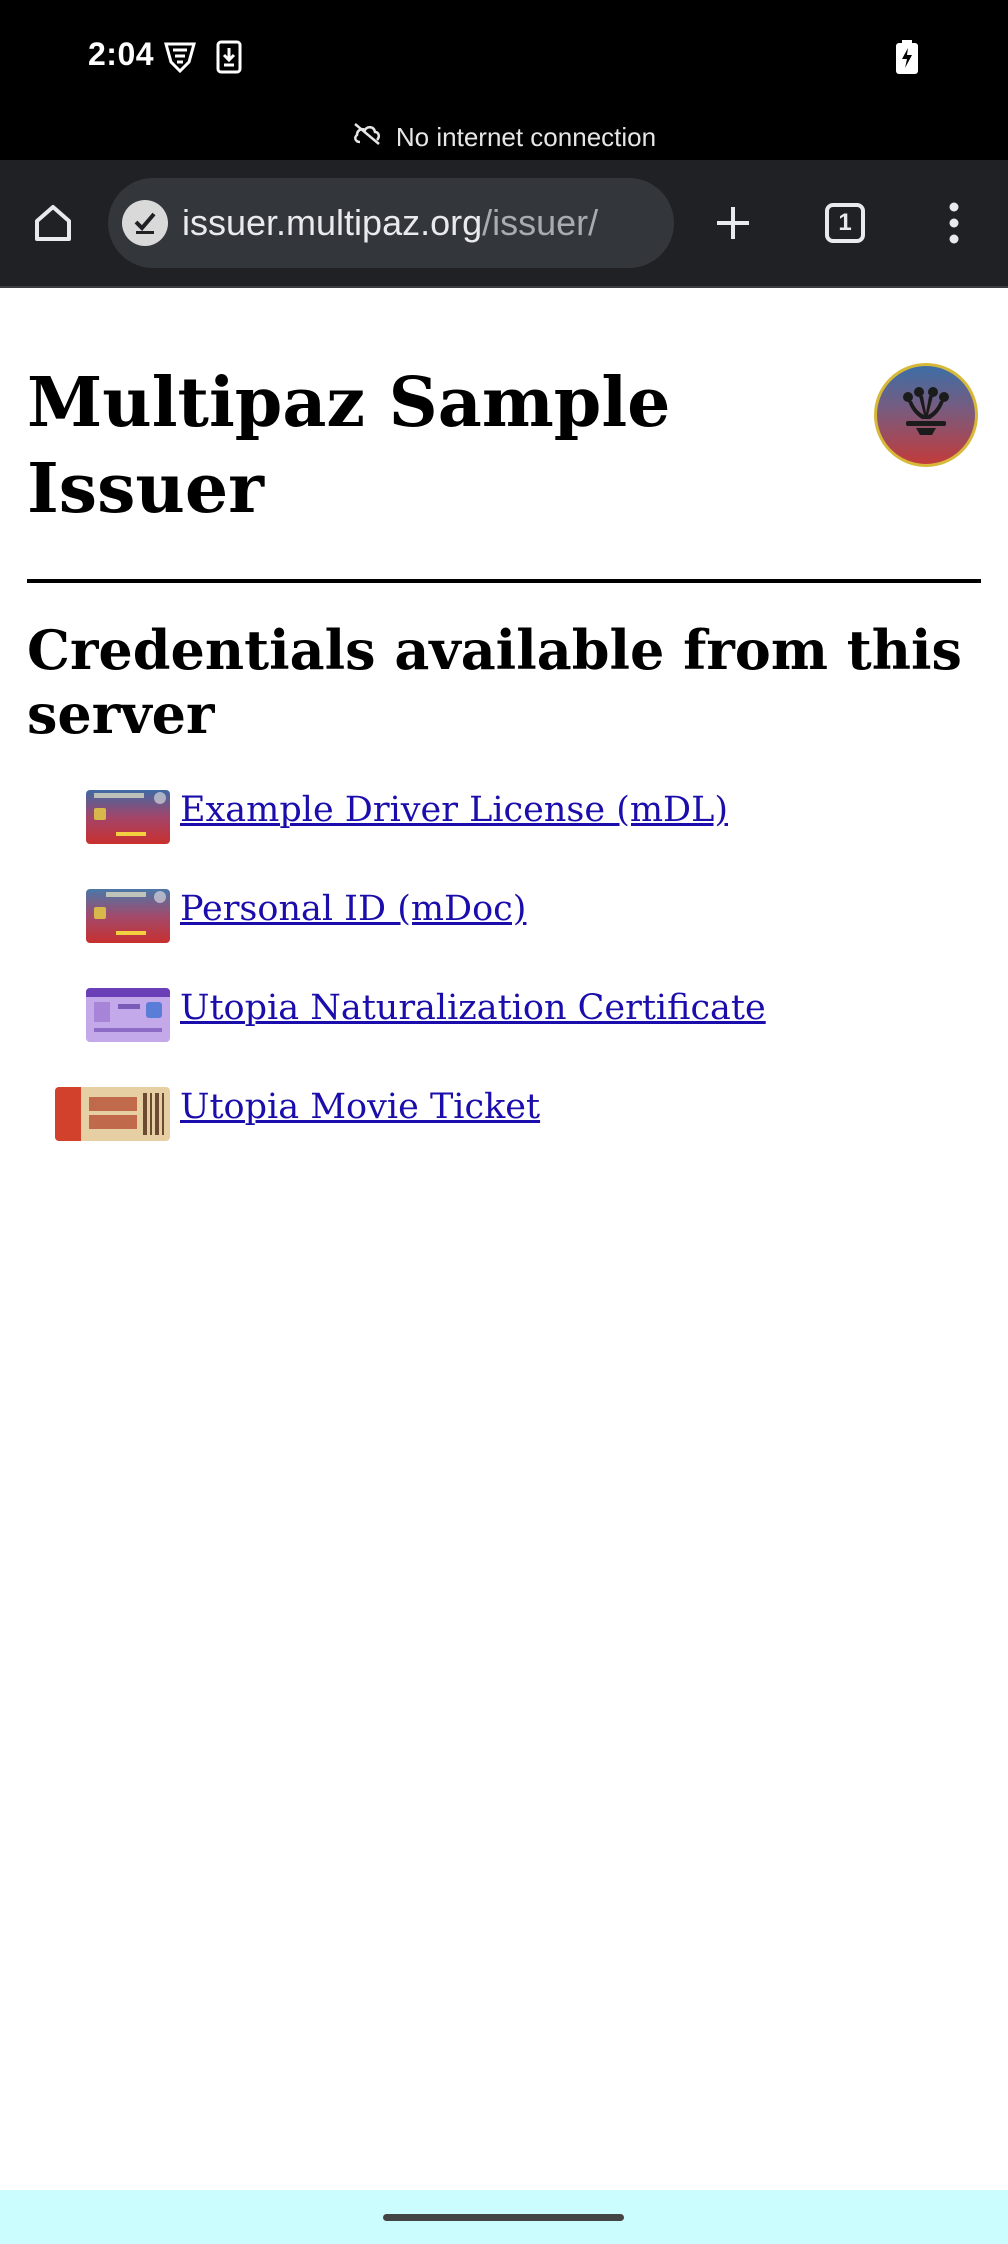 The height and width of the screenshot is (2244, 1008). I want to click on new-tab-icon, so click(733, 223).